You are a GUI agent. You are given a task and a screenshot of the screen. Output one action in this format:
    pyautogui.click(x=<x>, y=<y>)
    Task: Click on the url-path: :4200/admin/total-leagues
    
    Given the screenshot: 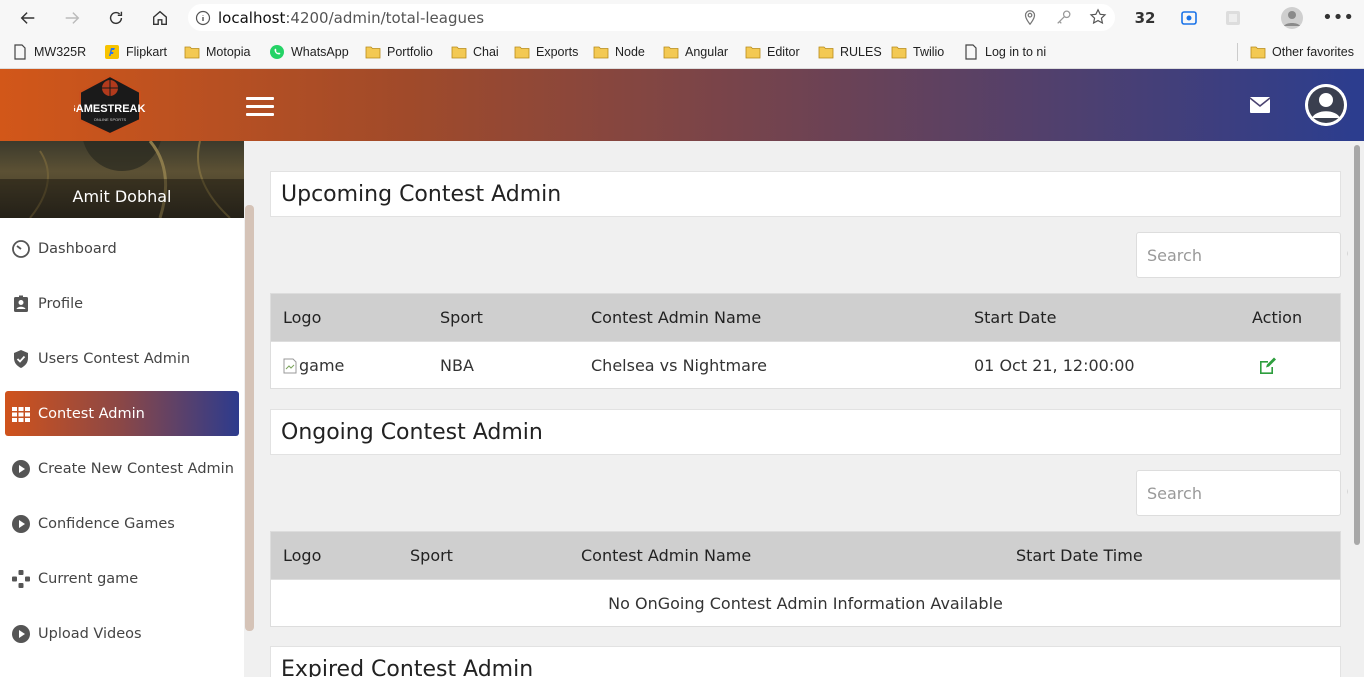 What is the action you would take?
    pyautogui.click(x=385, y=17)
    